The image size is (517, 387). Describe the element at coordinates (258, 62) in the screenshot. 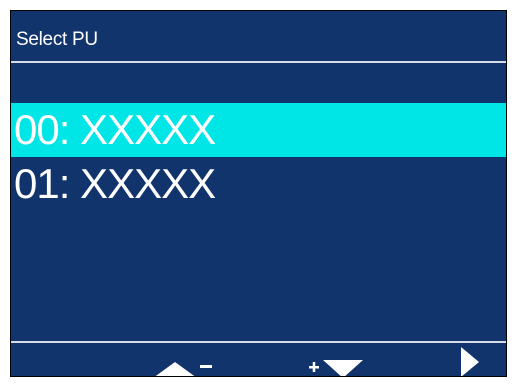

I see `title-divider` at that location.